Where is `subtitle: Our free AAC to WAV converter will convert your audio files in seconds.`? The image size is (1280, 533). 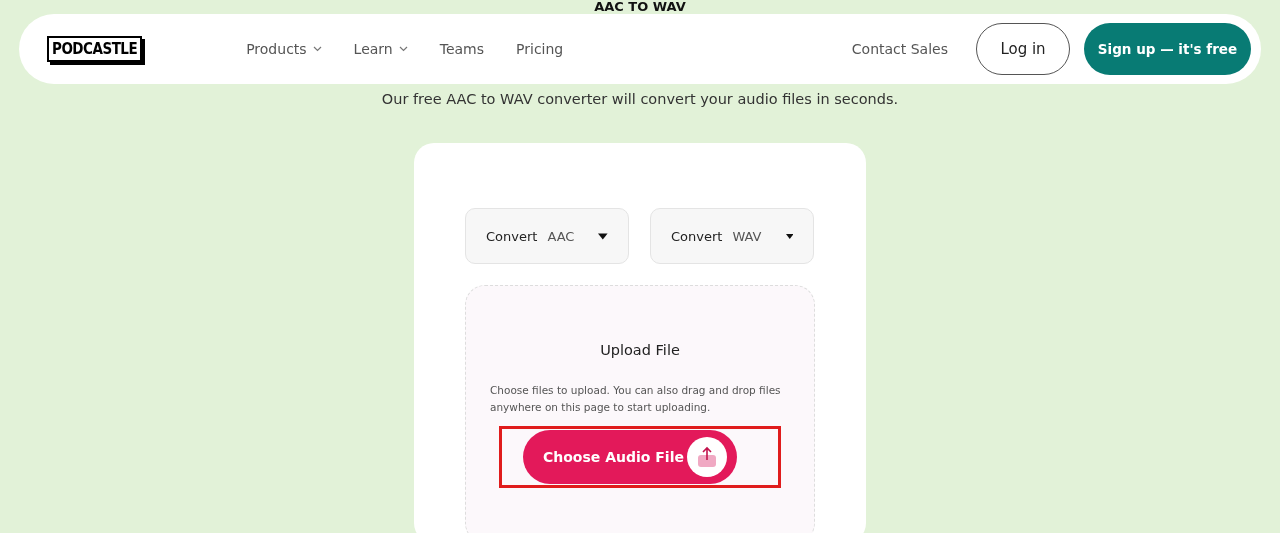 subtitle: Our free AAC to WAV converter will convert your audio files in seconds. is located at coordinates (640, 99).